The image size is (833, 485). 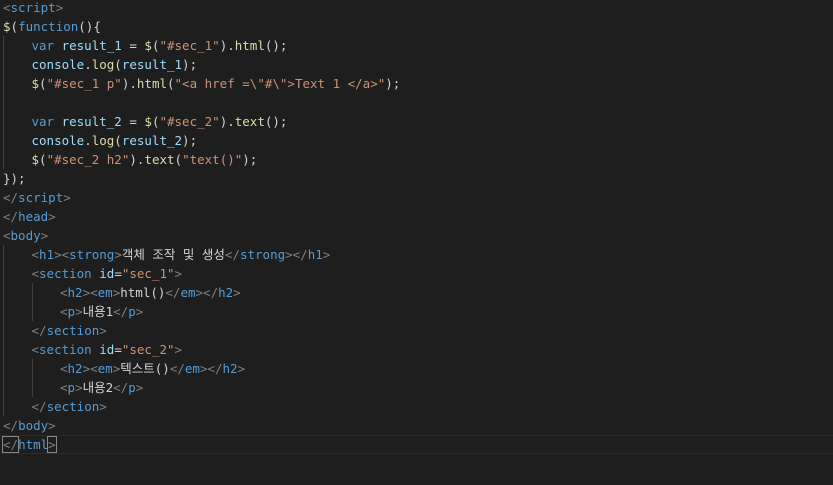 What do you see at coordinates (418, 368) in the screenshot?
I see `code-line: <h2><em>텍스트()</em></h2>` at bounding box center [418, 368].